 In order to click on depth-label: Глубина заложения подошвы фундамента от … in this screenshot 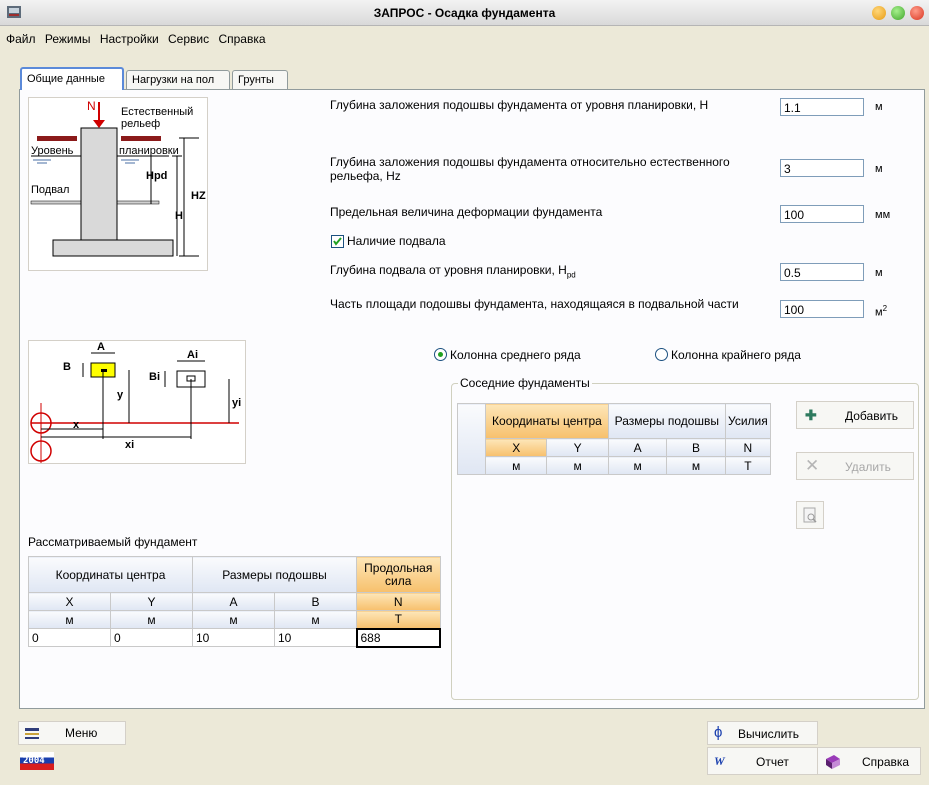, I will do `click(519, 105)`.